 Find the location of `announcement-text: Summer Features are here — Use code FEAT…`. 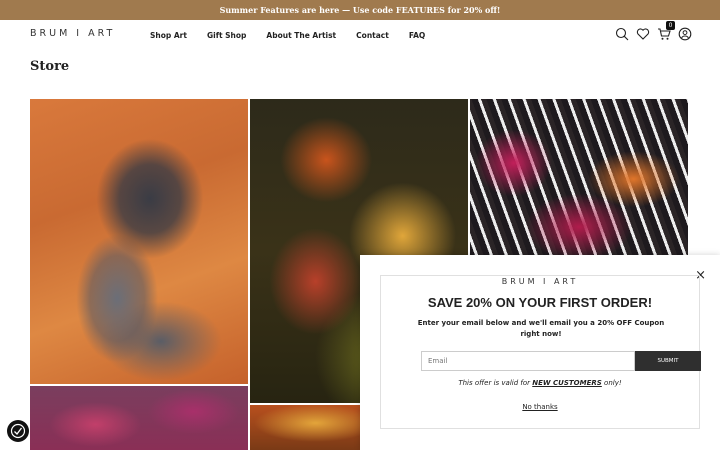

announcement-text: Summer Features are here — Use code FEAT… is located at coordinates (360, 10).